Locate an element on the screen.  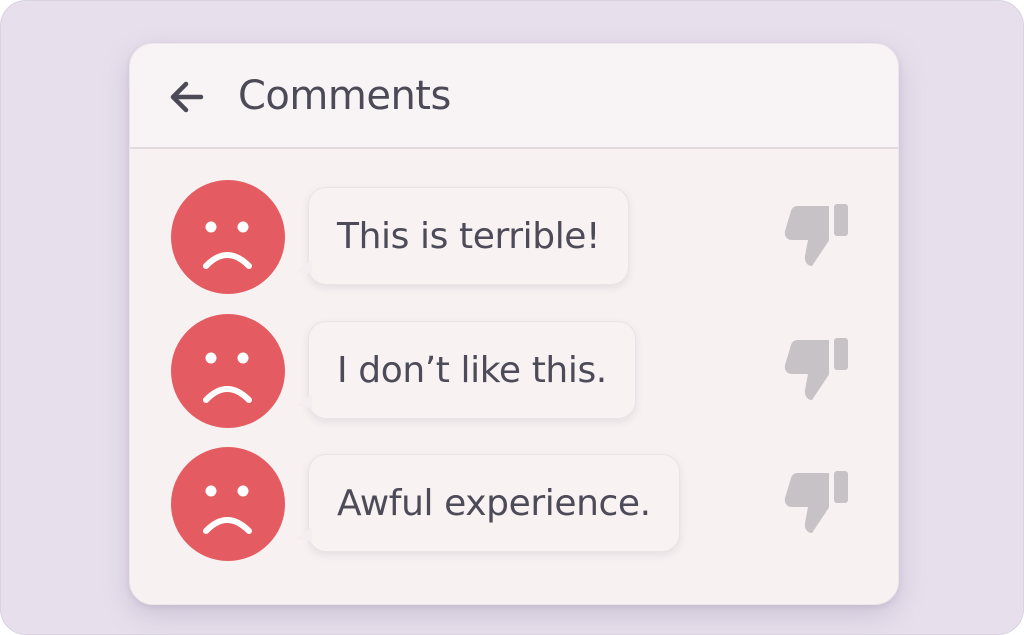
comment-row: I don’t like this. is located at coordinates (514, 373).